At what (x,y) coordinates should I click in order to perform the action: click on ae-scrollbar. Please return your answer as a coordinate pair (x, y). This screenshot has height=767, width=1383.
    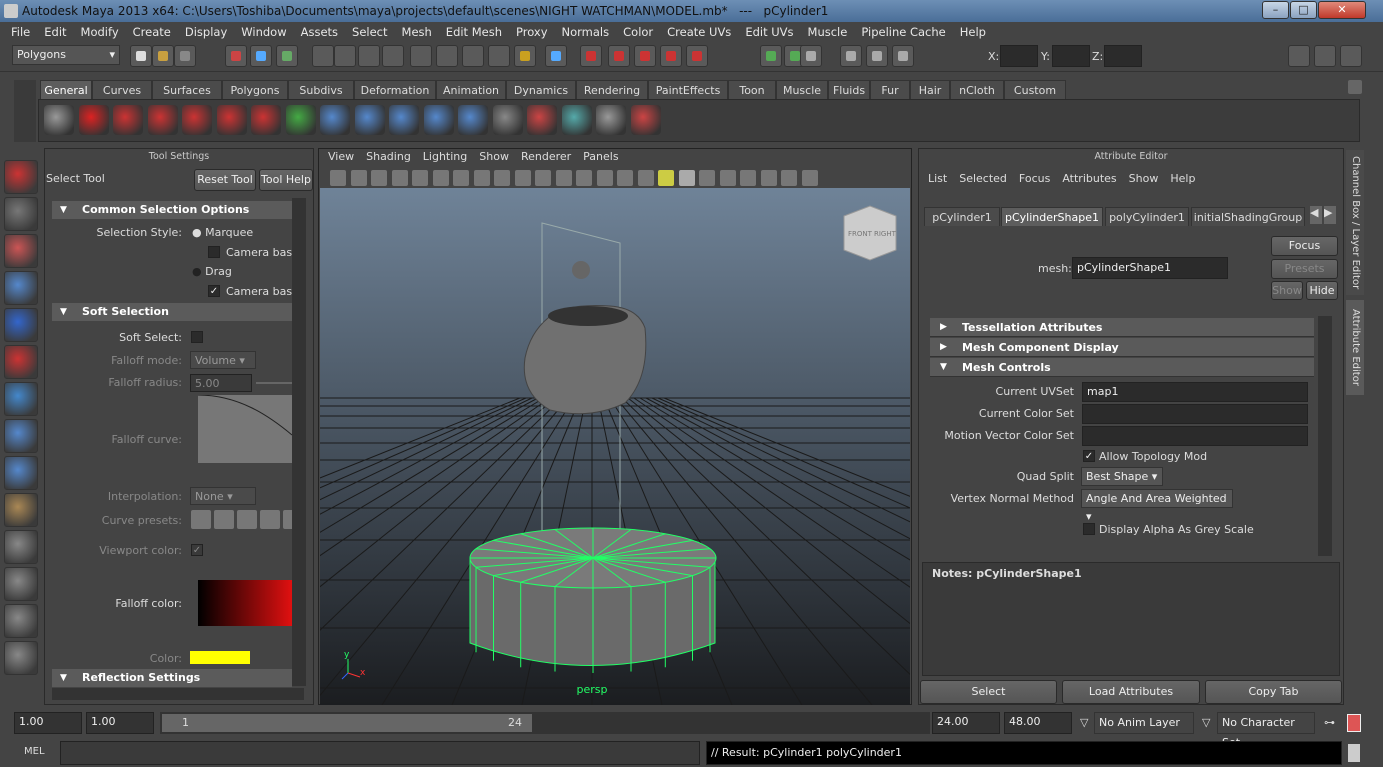
    Looking at the image, I should click on (1325, 436).